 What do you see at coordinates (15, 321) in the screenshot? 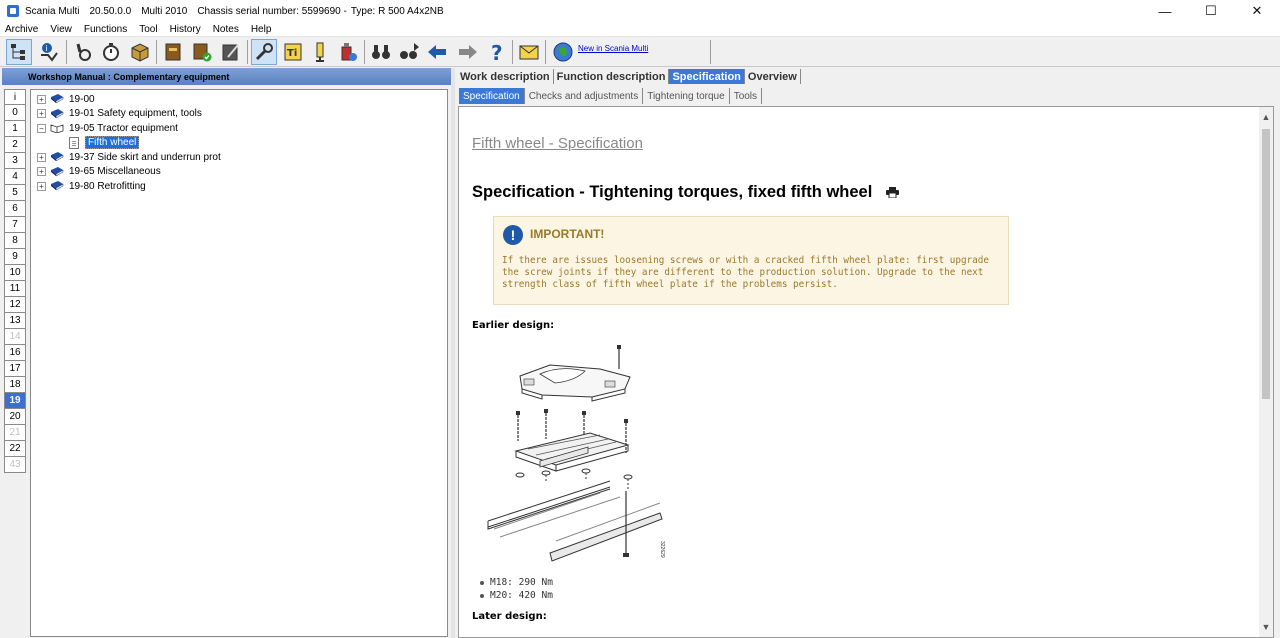
I see `chapter-number: 13` at bounding box center [15, 321].